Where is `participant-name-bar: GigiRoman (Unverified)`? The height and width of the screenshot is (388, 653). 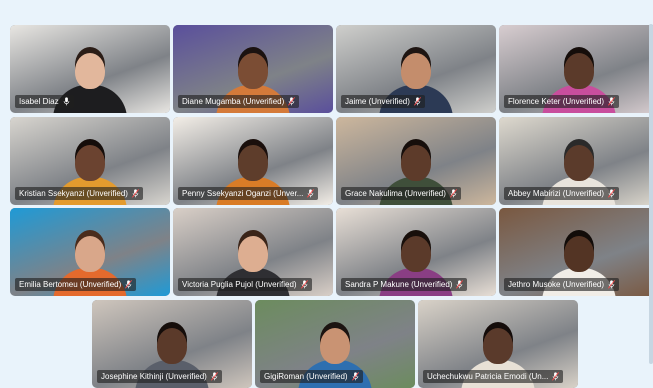 participant-name-bar: GigiRoman (Unverified) is located at coordinates (311, 376).